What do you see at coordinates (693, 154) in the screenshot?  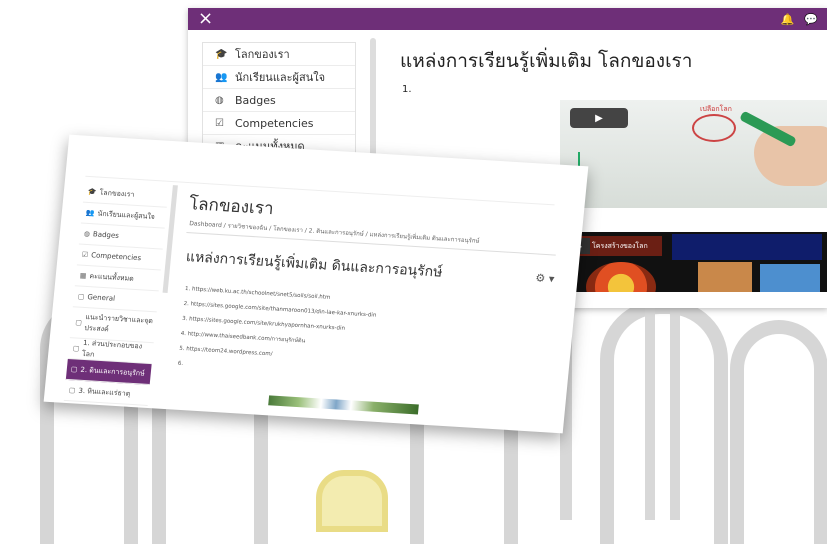 I see `video-embed: ▶ เปลือกโลก` at bounding box center [693, 154].